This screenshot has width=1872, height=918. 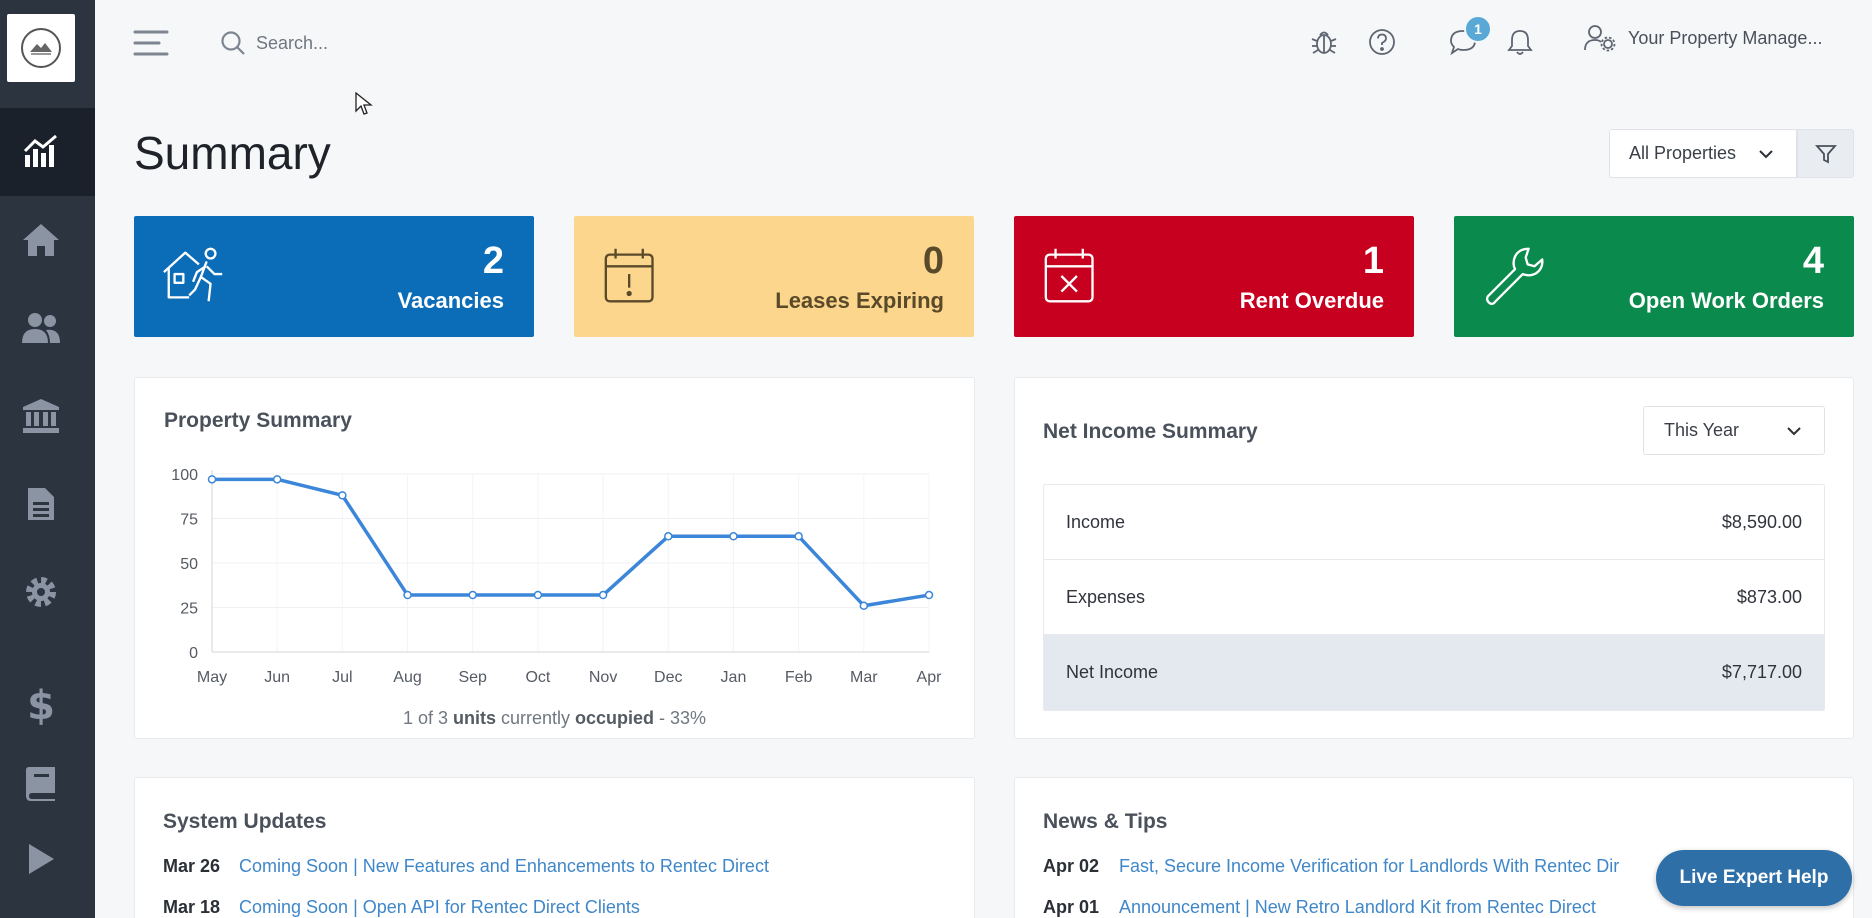 I want to click on net-income-title: Net Income Summary, so click(x=1150, y=431).